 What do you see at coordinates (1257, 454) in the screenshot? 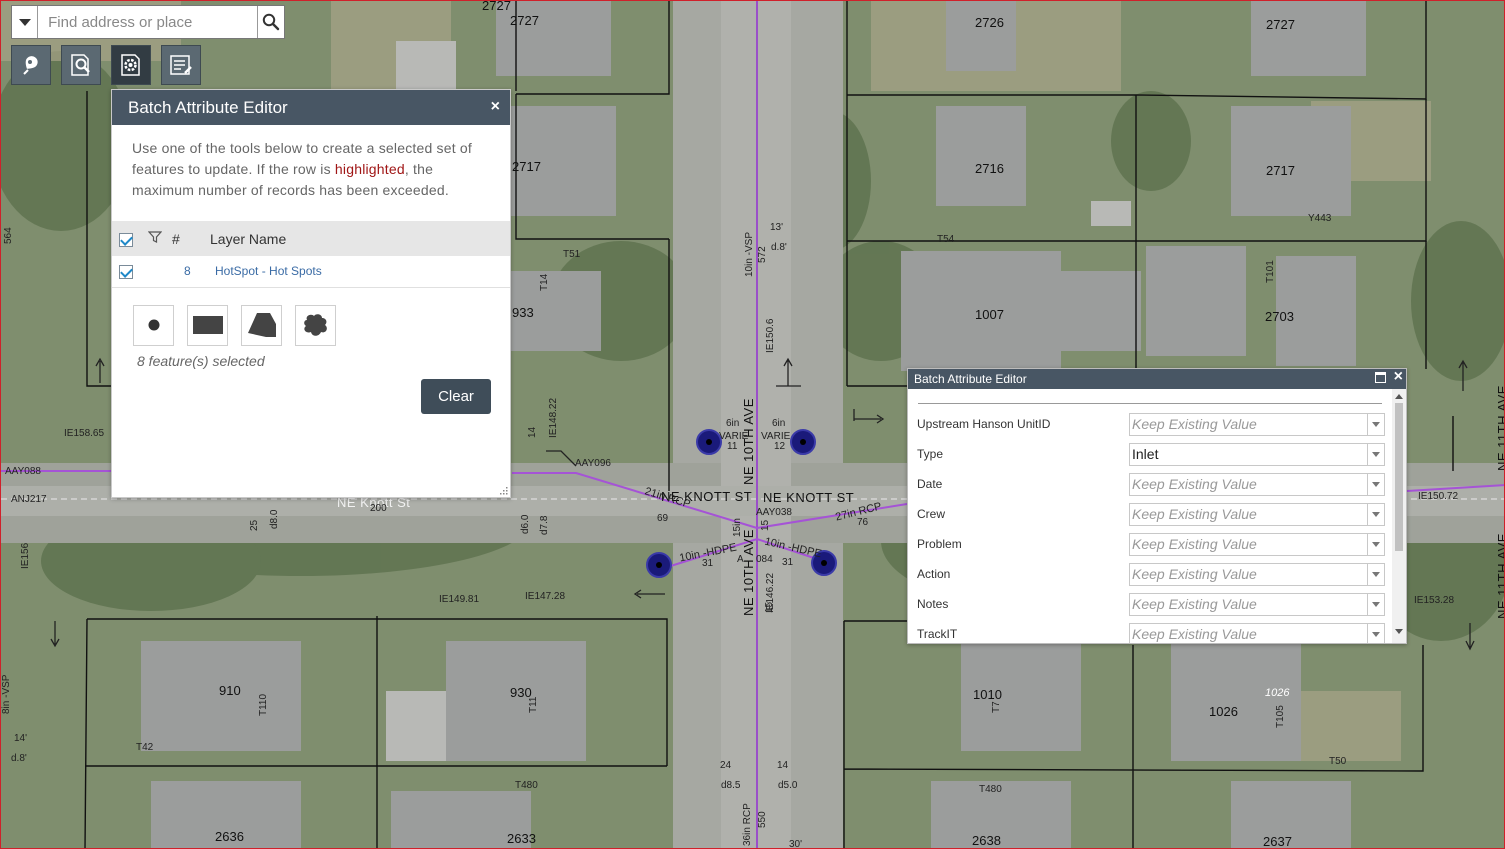
I see `type-select: Inlet` at bounding box center [1257, 454].